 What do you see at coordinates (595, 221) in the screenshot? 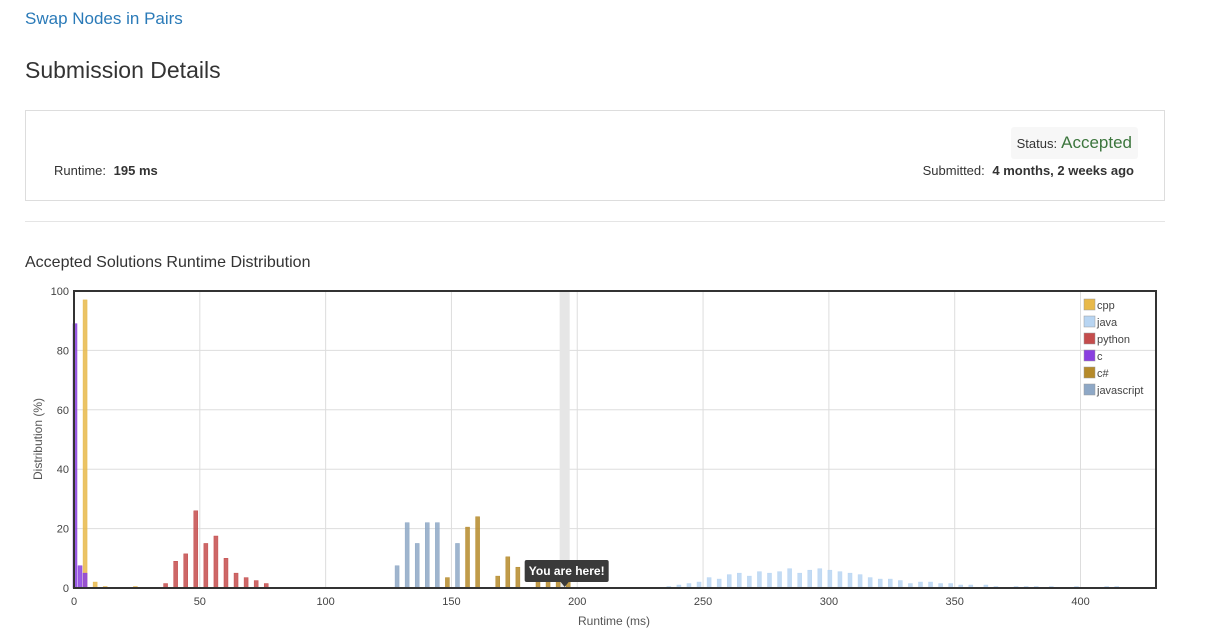
I see `section-divider` at bounding box center [595, 221].